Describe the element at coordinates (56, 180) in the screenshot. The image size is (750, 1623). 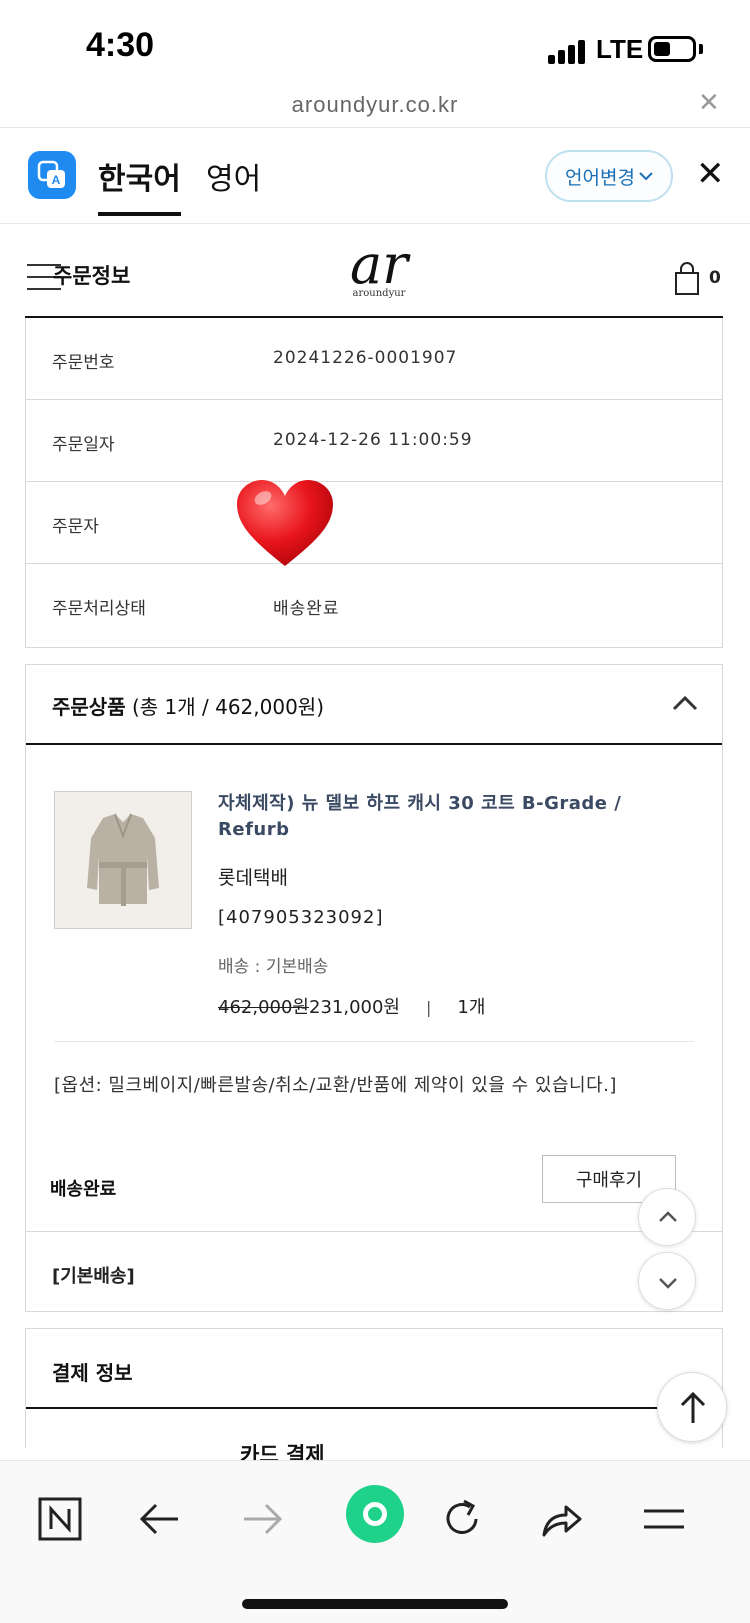
I see `svg-text: A` at that location.